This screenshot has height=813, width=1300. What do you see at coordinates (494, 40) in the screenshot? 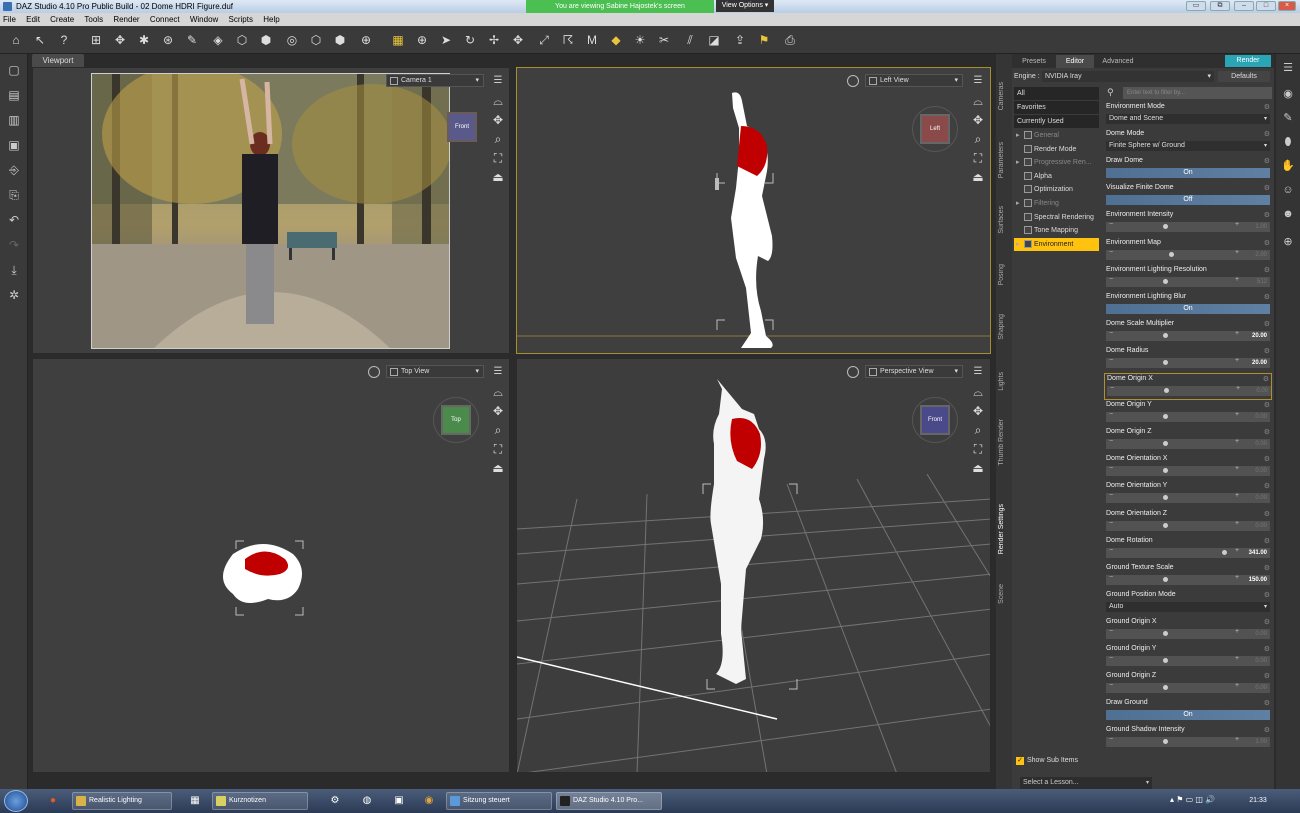
I see `translate-icon: ✢` at bounding box center [494, 40].